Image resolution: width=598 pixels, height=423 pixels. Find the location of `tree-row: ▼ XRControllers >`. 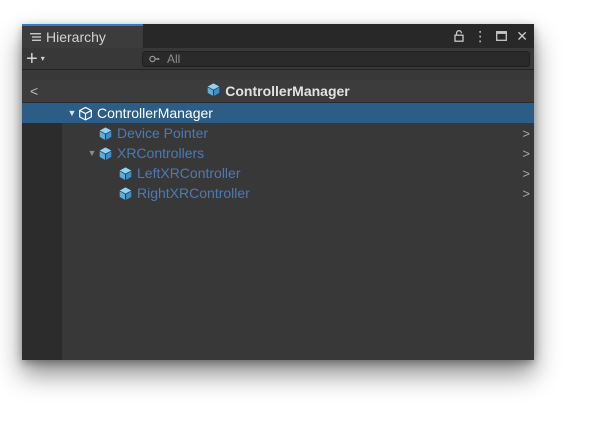

tree-row: ▼ XRControllers > is located at coordinates (278, 153).